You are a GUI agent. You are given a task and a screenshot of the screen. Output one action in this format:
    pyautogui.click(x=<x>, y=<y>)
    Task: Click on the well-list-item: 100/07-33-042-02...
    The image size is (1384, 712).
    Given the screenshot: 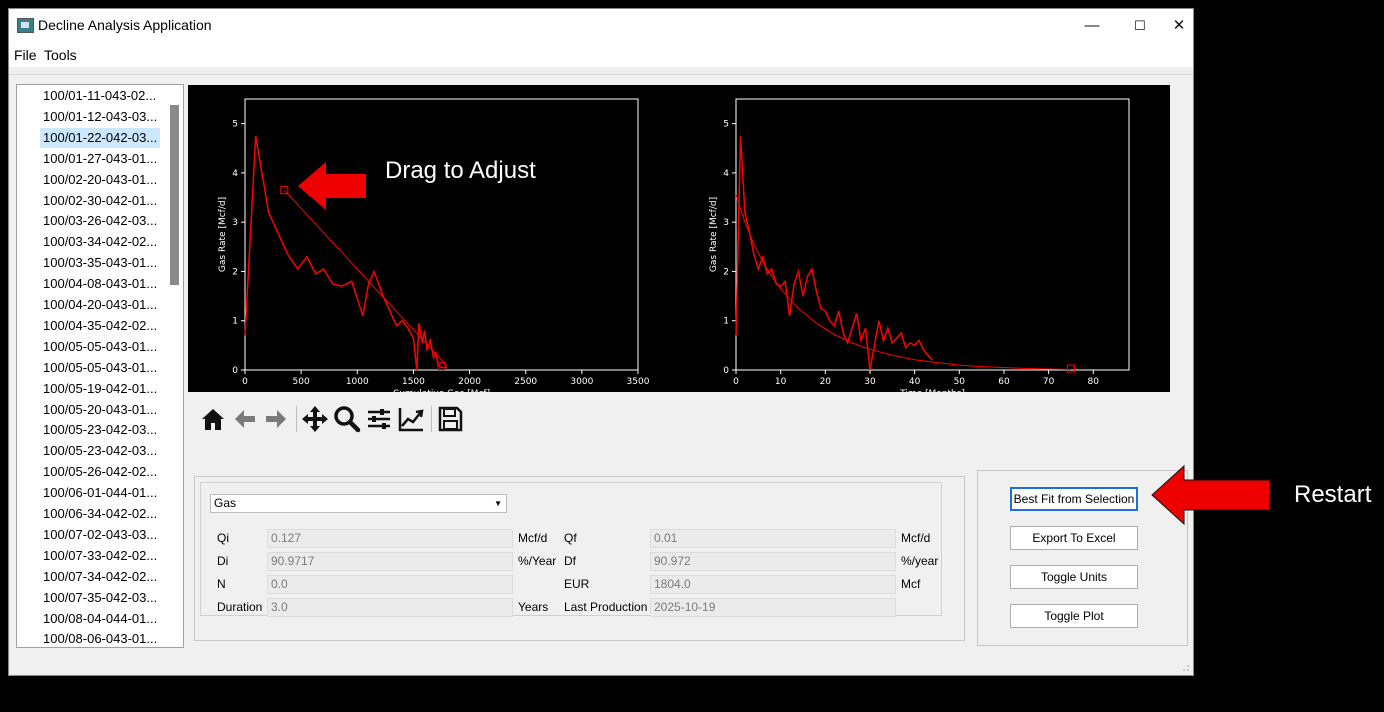 What is the action you would take?
    pyautogui.click(x=100, y=556)
    